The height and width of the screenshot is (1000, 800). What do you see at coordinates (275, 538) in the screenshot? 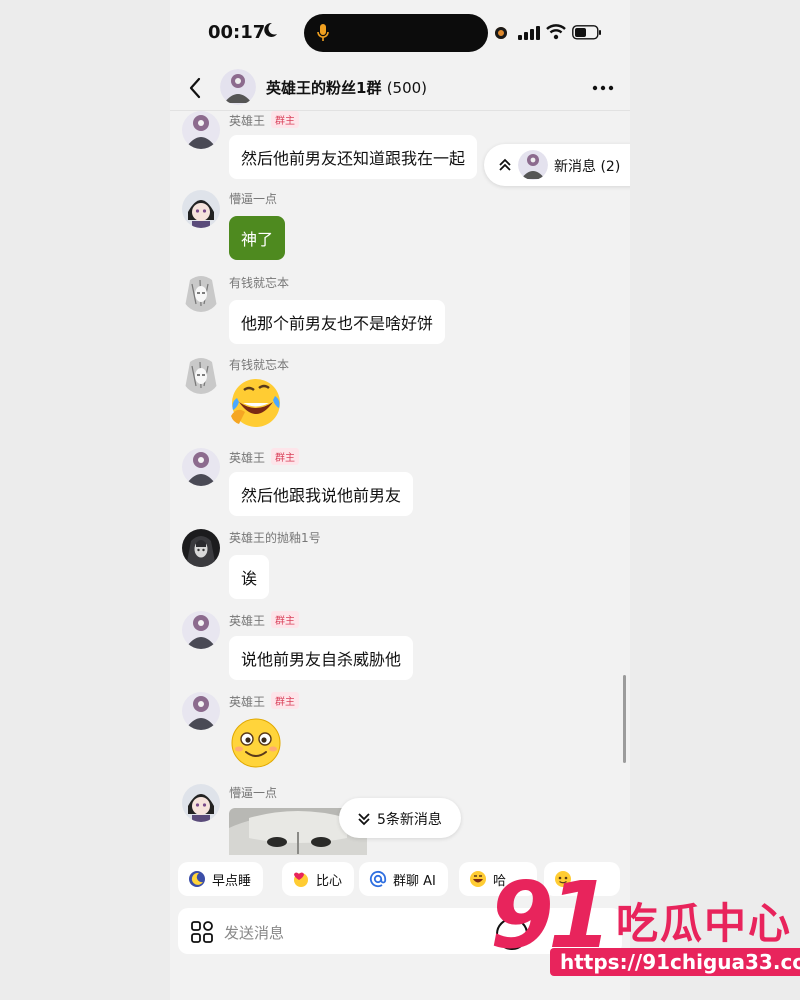
I see `sender-name: 英雄王的抛釉1号` at bounding box center [275, 538].